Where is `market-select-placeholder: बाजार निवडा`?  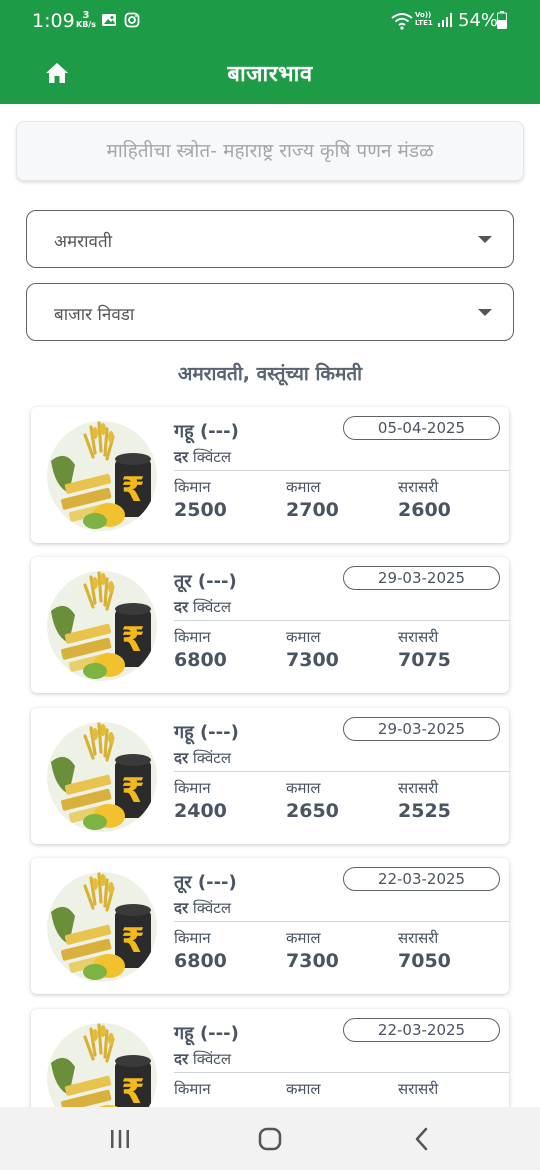
market-select-placeholder: बाजार निवडा is located at coordinates (94, 315).